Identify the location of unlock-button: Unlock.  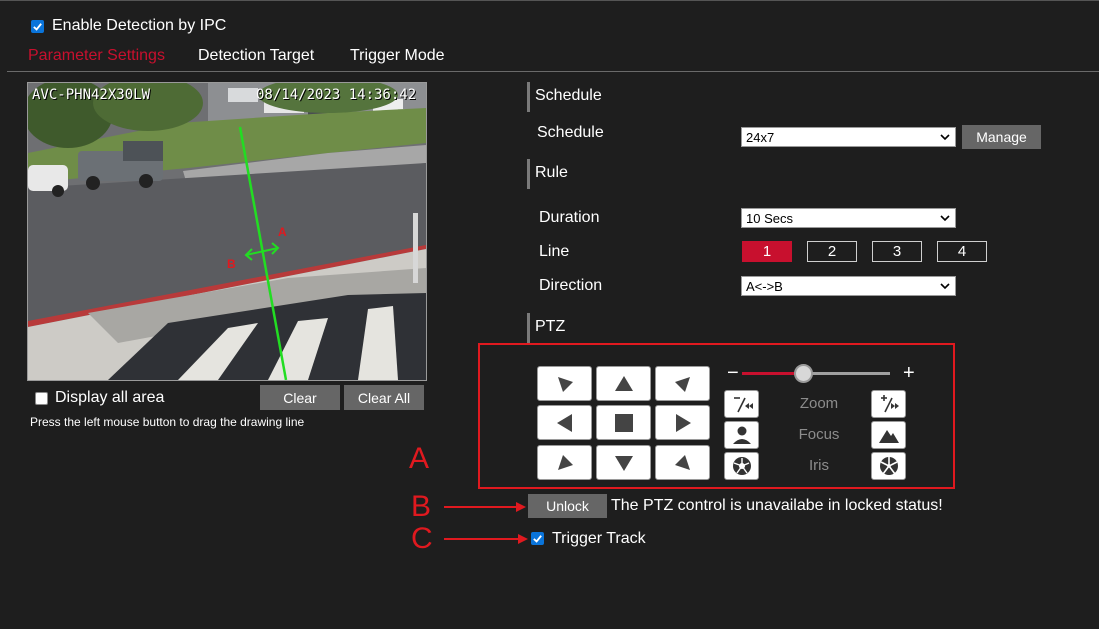
(567, 506).